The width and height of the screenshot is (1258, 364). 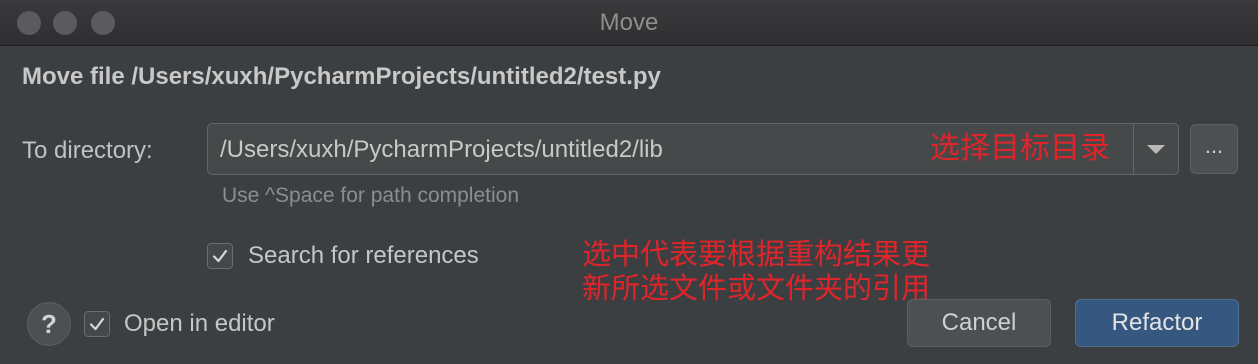 What do you see at coordinates (49, 324) in the screenshot?
I see `help-button: ?` at bounding box center [49, 324].